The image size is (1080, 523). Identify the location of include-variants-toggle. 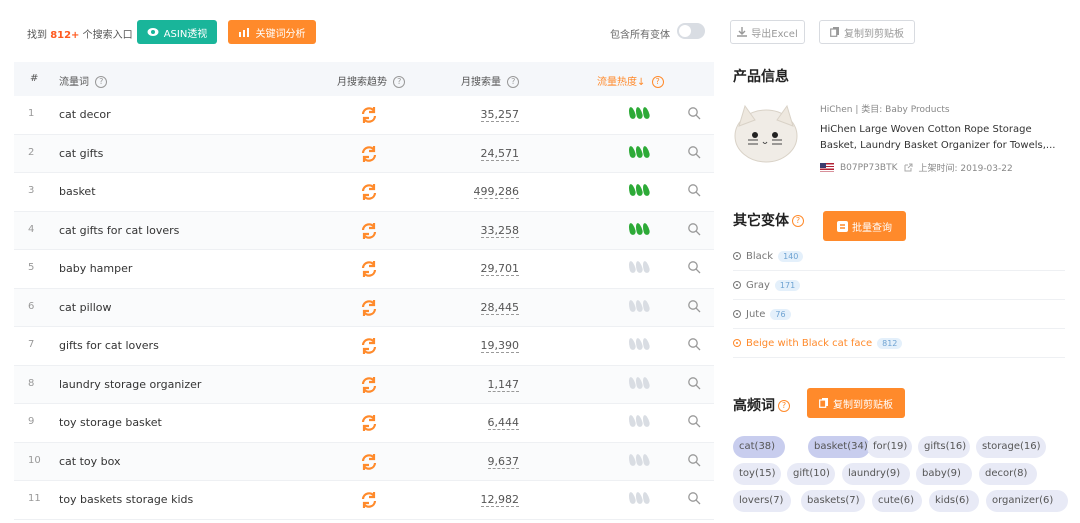
(691, 31).